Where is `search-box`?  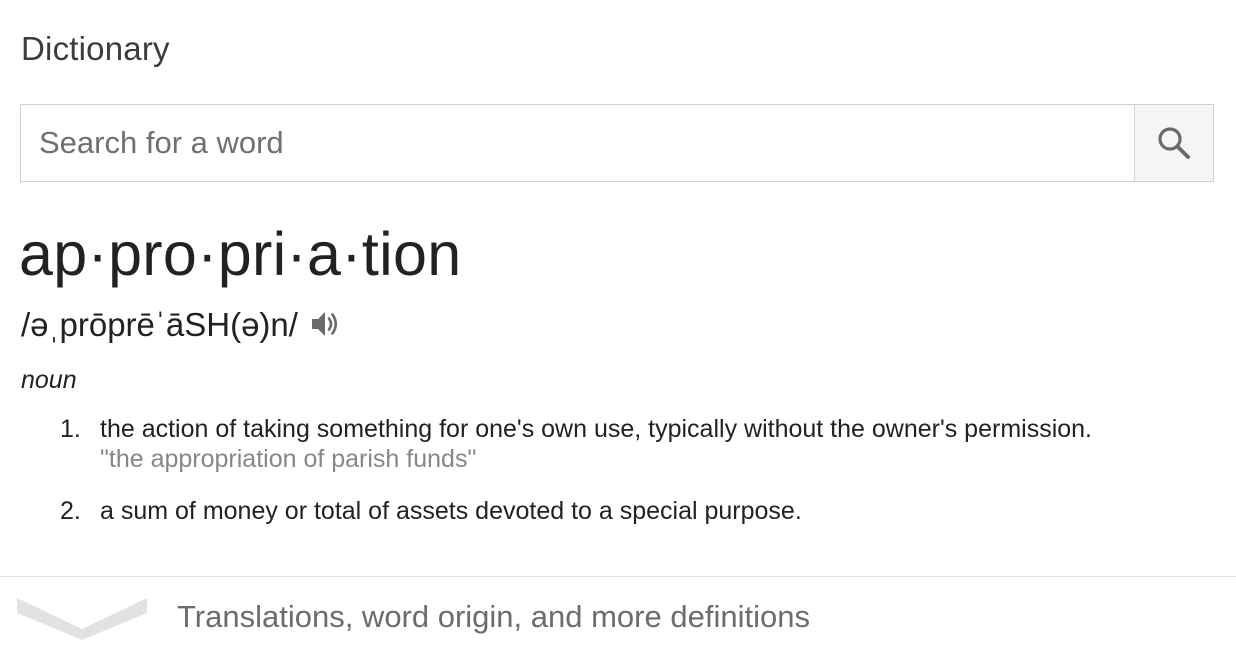
search-box is located at coordinates (617, 143).